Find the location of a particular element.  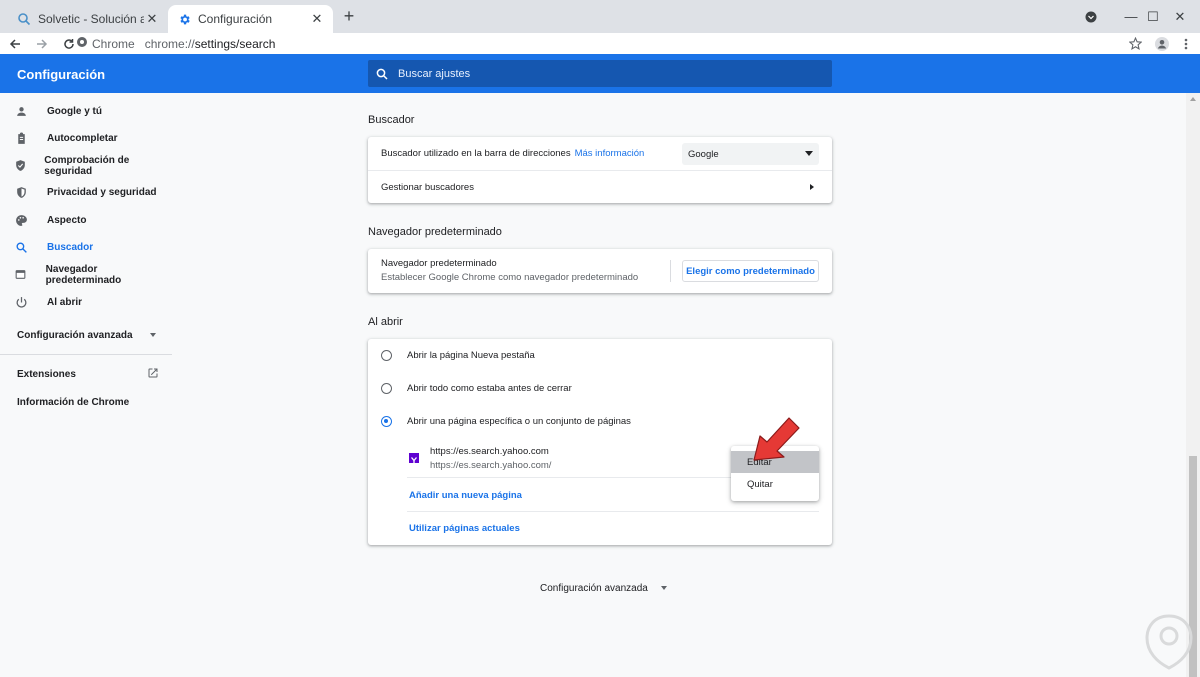

dropdown-arrow-icon is located at coordinates (809, 153).